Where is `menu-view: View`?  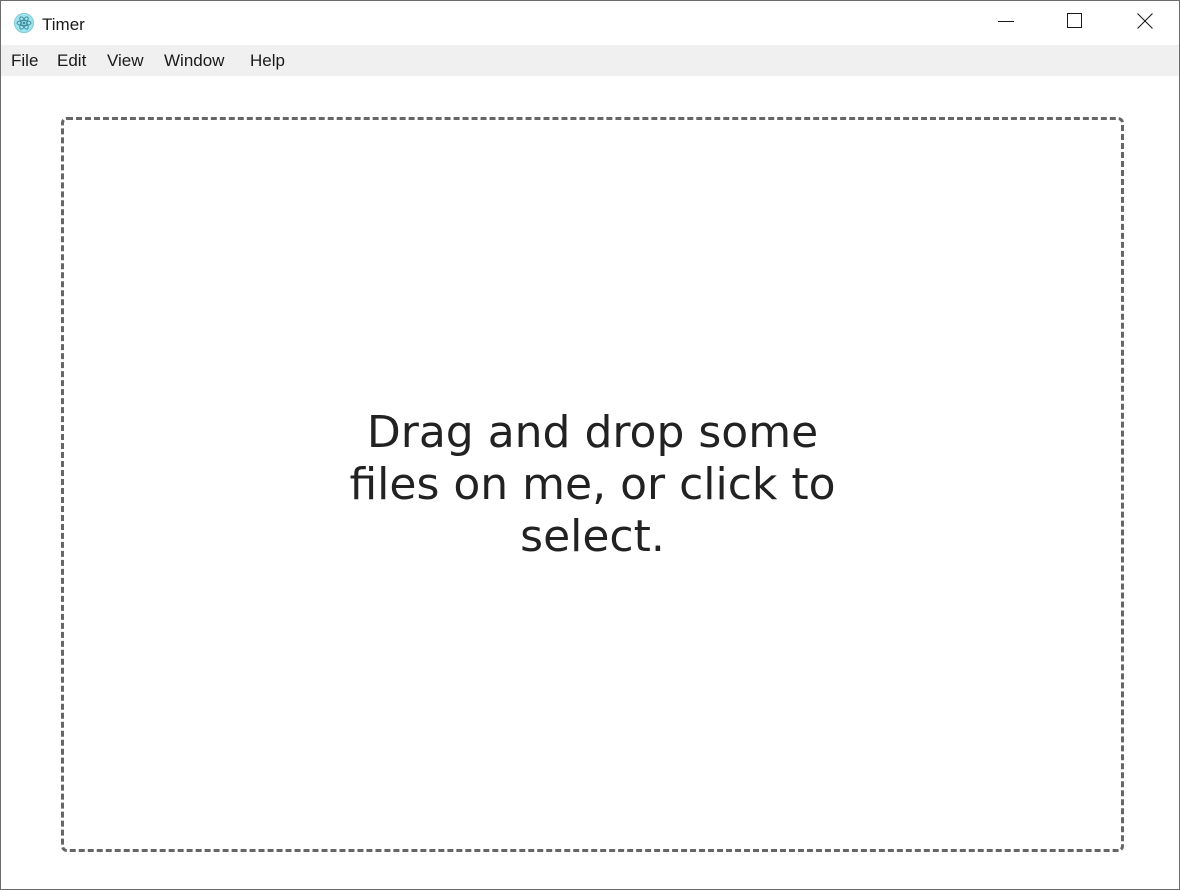 menu-view: View is located at coordinates (125, 60).